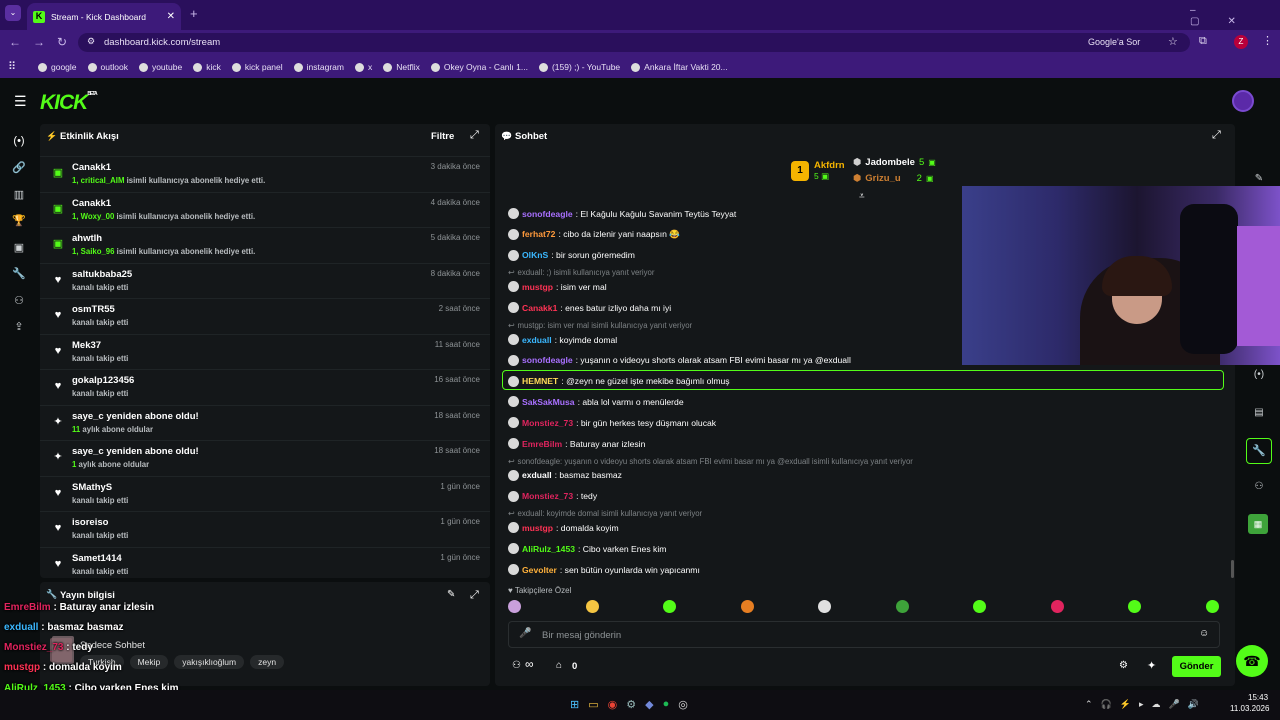  Describe the element at coordinates (596, 402) in the screenshot. I see `chat-message: SakSakMusa : abla lol varmı o menülerde` at that location.